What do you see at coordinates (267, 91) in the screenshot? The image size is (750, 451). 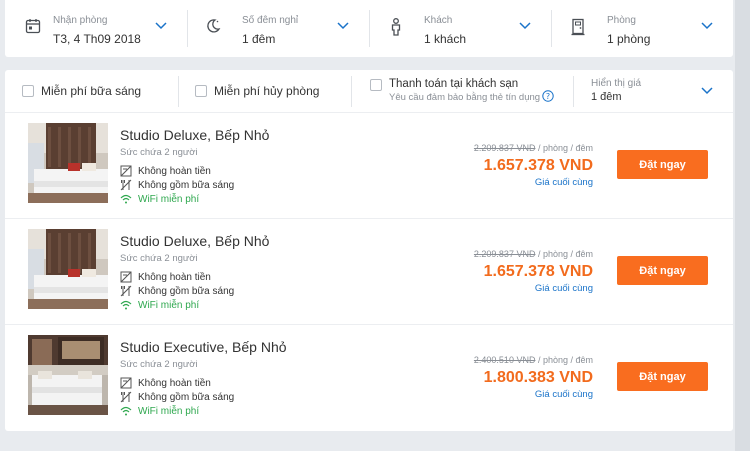 I see `free-cancel-label: Miễn phí hủy phòng` at bounding box center [267, 91].